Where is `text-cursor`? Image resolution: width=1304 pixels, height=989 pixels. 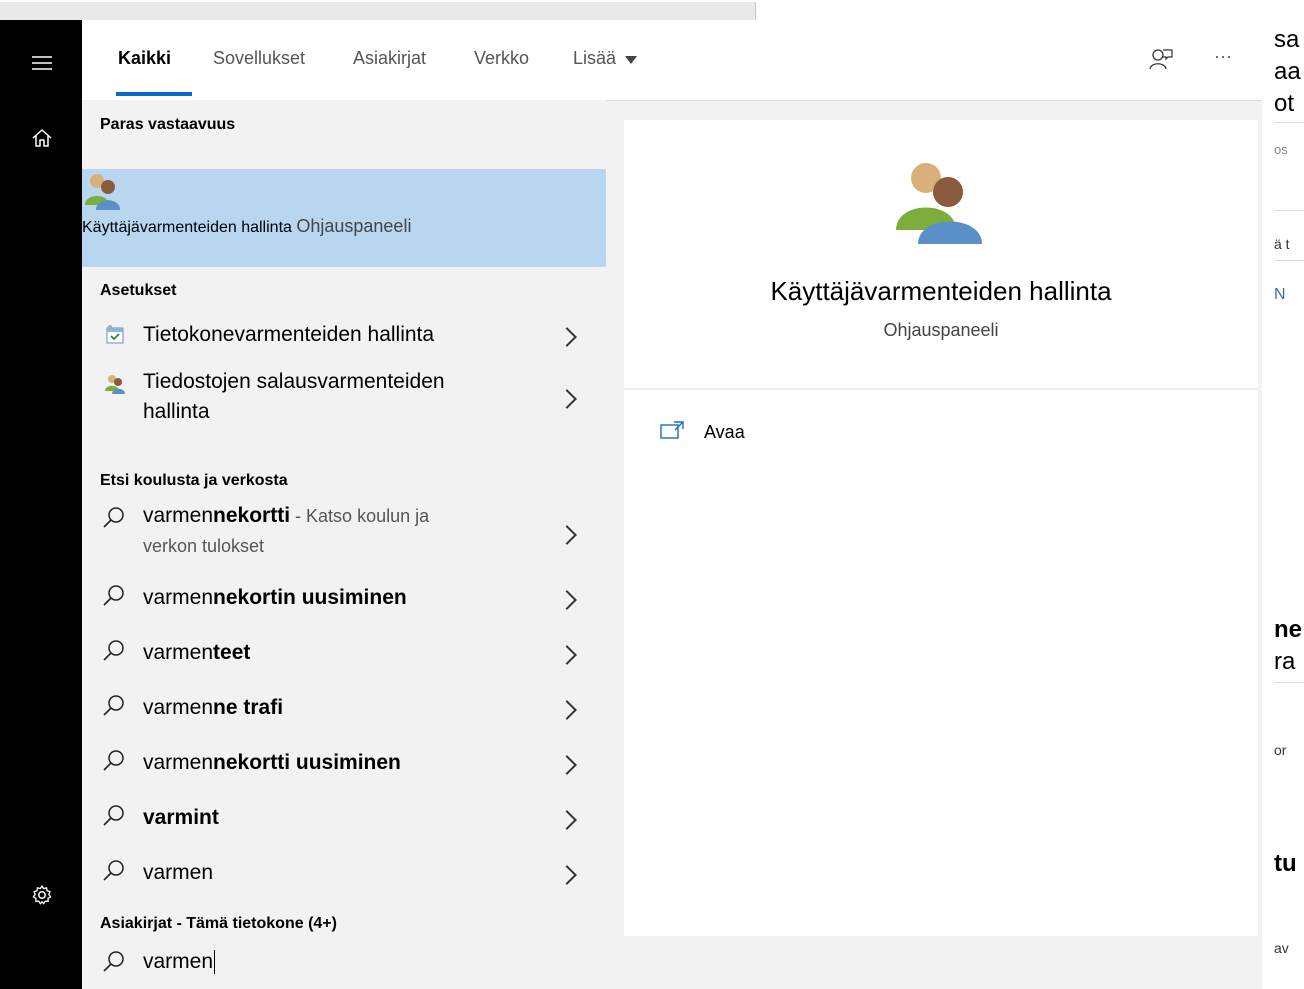 text-cursor is located at coordinates (215, 962).